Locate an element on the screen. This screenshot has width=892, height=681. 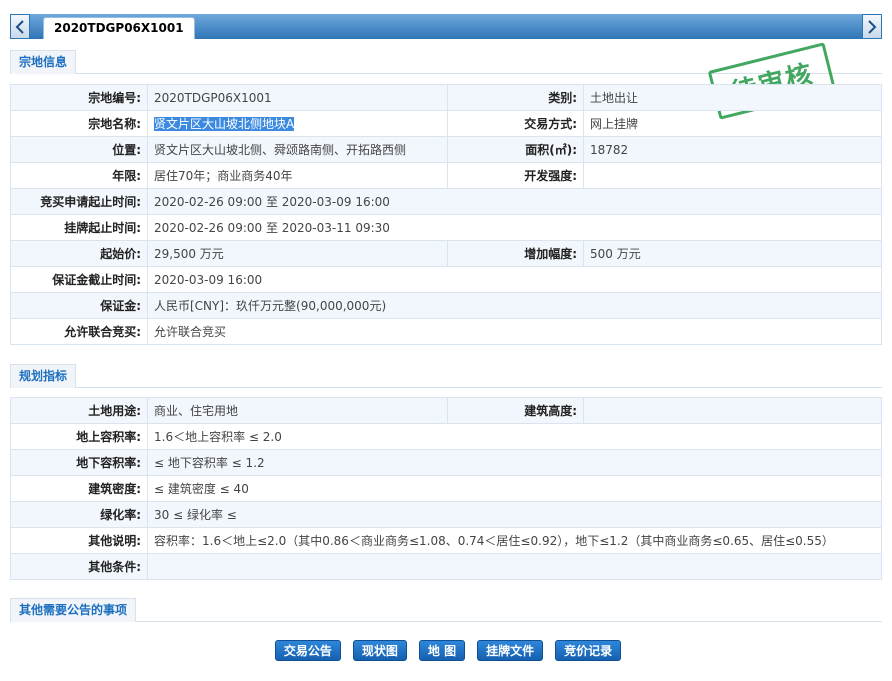
table-row: 绿化率: 30 ≤ 绿化率 ≤ is located at coordinates (446, 514).